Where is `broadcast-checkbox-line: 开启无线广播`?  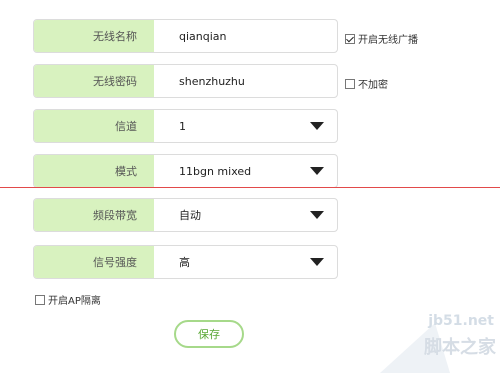
broadcast-checkbox-line: 开启无线广播 is located at coordinates (381, 38).